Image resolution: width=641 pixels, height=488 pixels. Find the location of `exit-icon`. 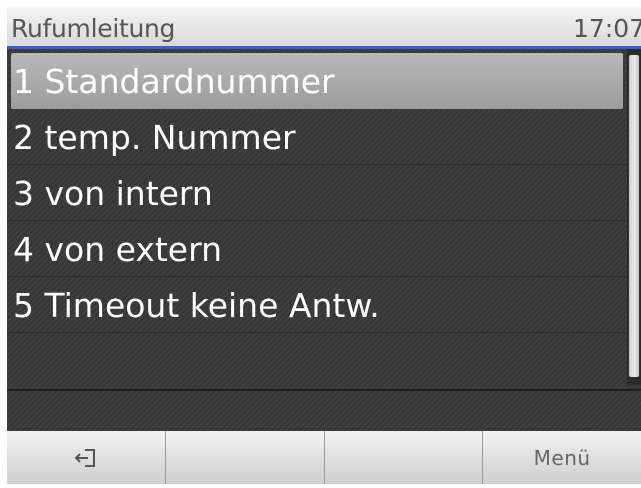

exit-icon is located at coordinates (84, 457).